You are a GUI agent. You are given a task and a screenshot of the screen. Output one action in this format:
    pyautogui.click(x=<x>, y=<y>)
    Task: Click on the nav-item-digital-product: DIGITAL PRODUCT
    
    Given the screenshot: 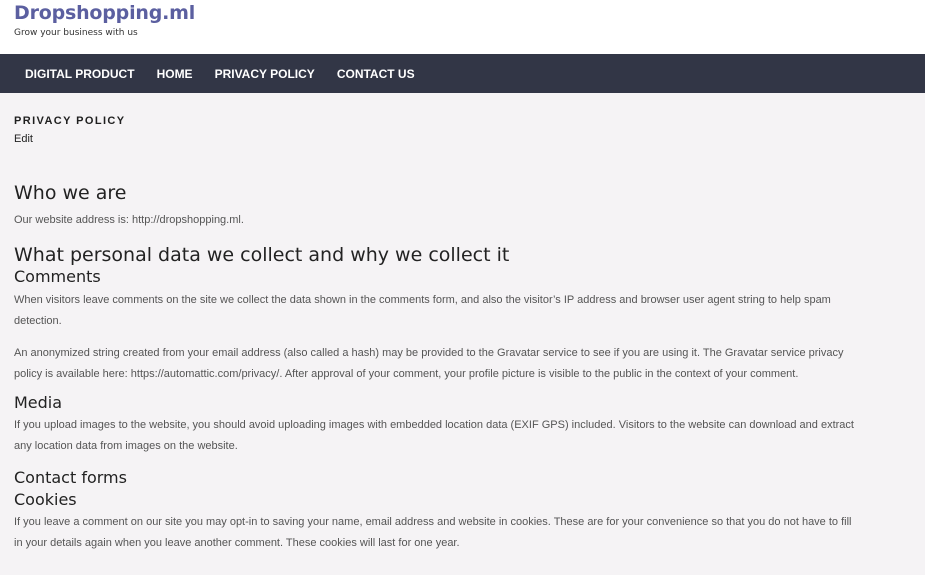 What is the action you would take?
    pyautogui.click(x=80, y=74)
    